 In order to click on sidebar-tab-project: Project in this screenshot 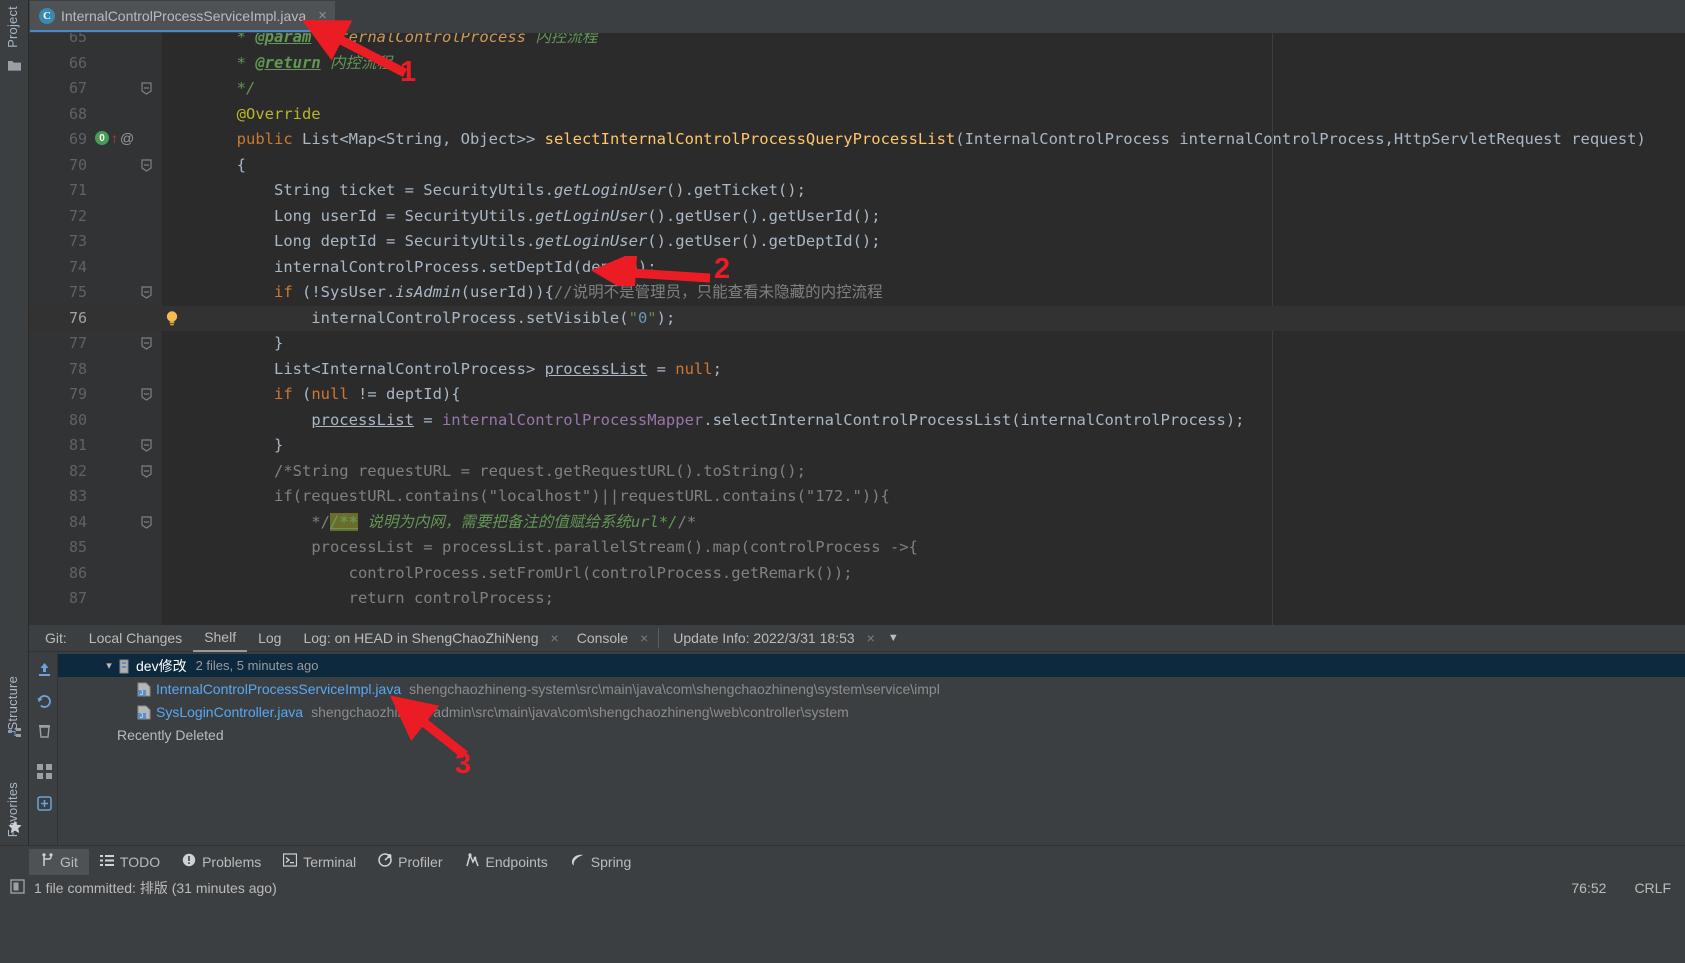, I will do `click(14, 27)`.